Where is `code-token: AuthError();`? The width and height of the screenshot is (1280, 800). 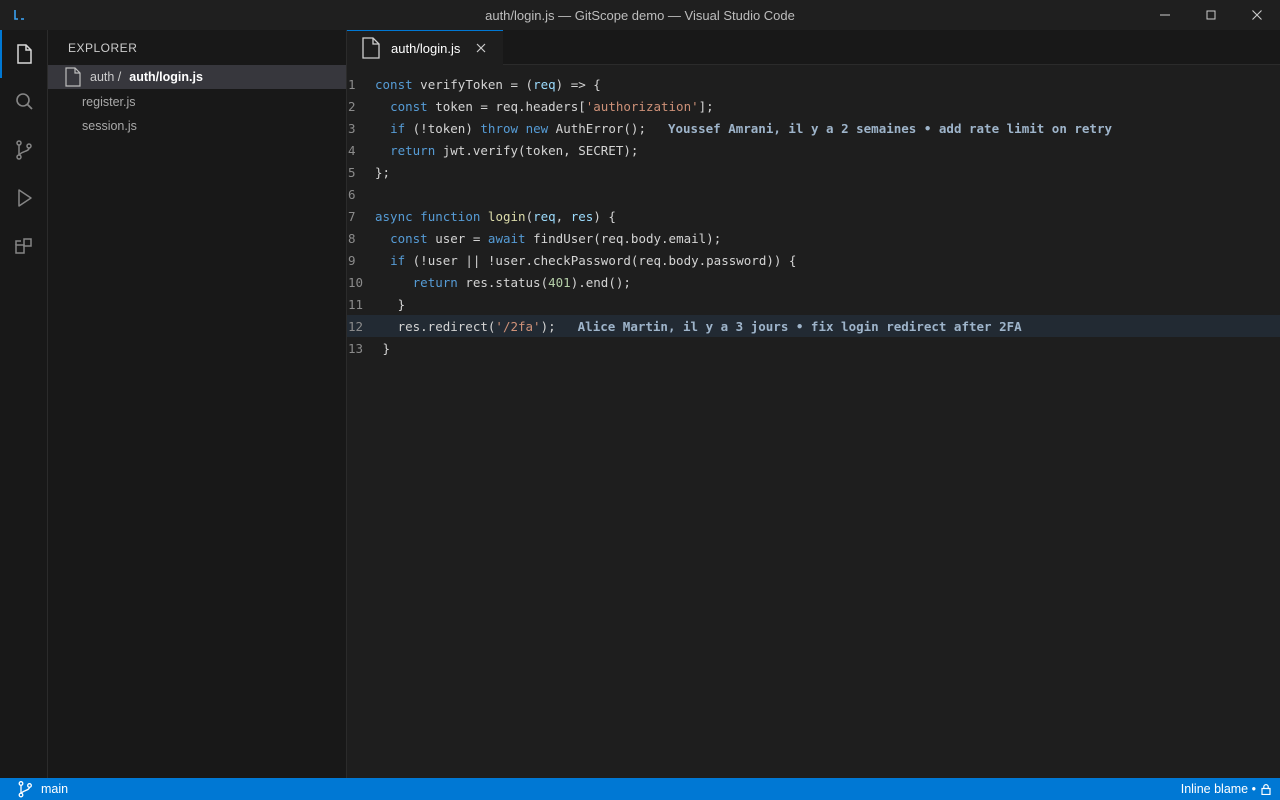
code-token: AuthError(); is located at coordinates (597, 128).